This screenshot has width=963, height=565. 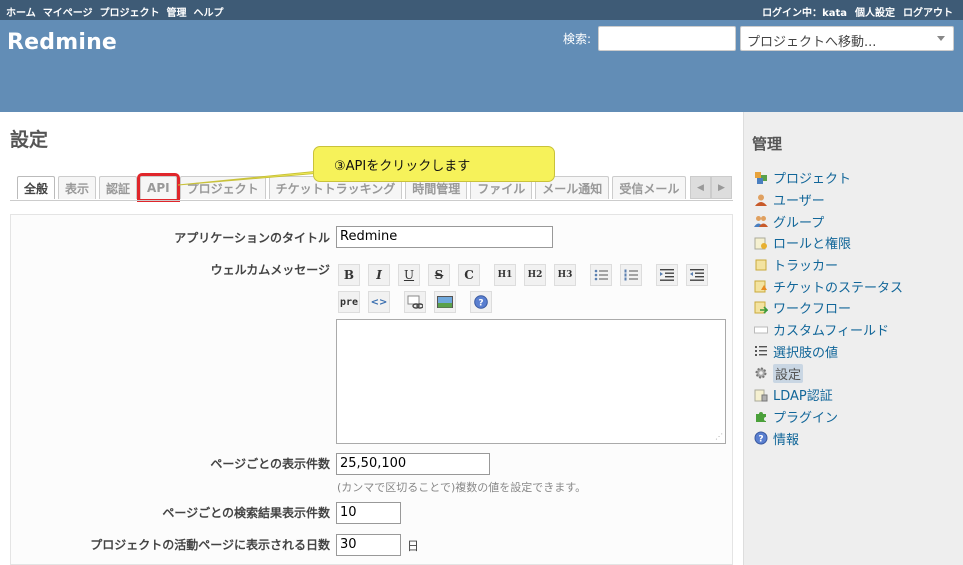 I want to click on activity-days-label: プロジェクトの活動ページに表示される日数, so click(x=210, y=545).